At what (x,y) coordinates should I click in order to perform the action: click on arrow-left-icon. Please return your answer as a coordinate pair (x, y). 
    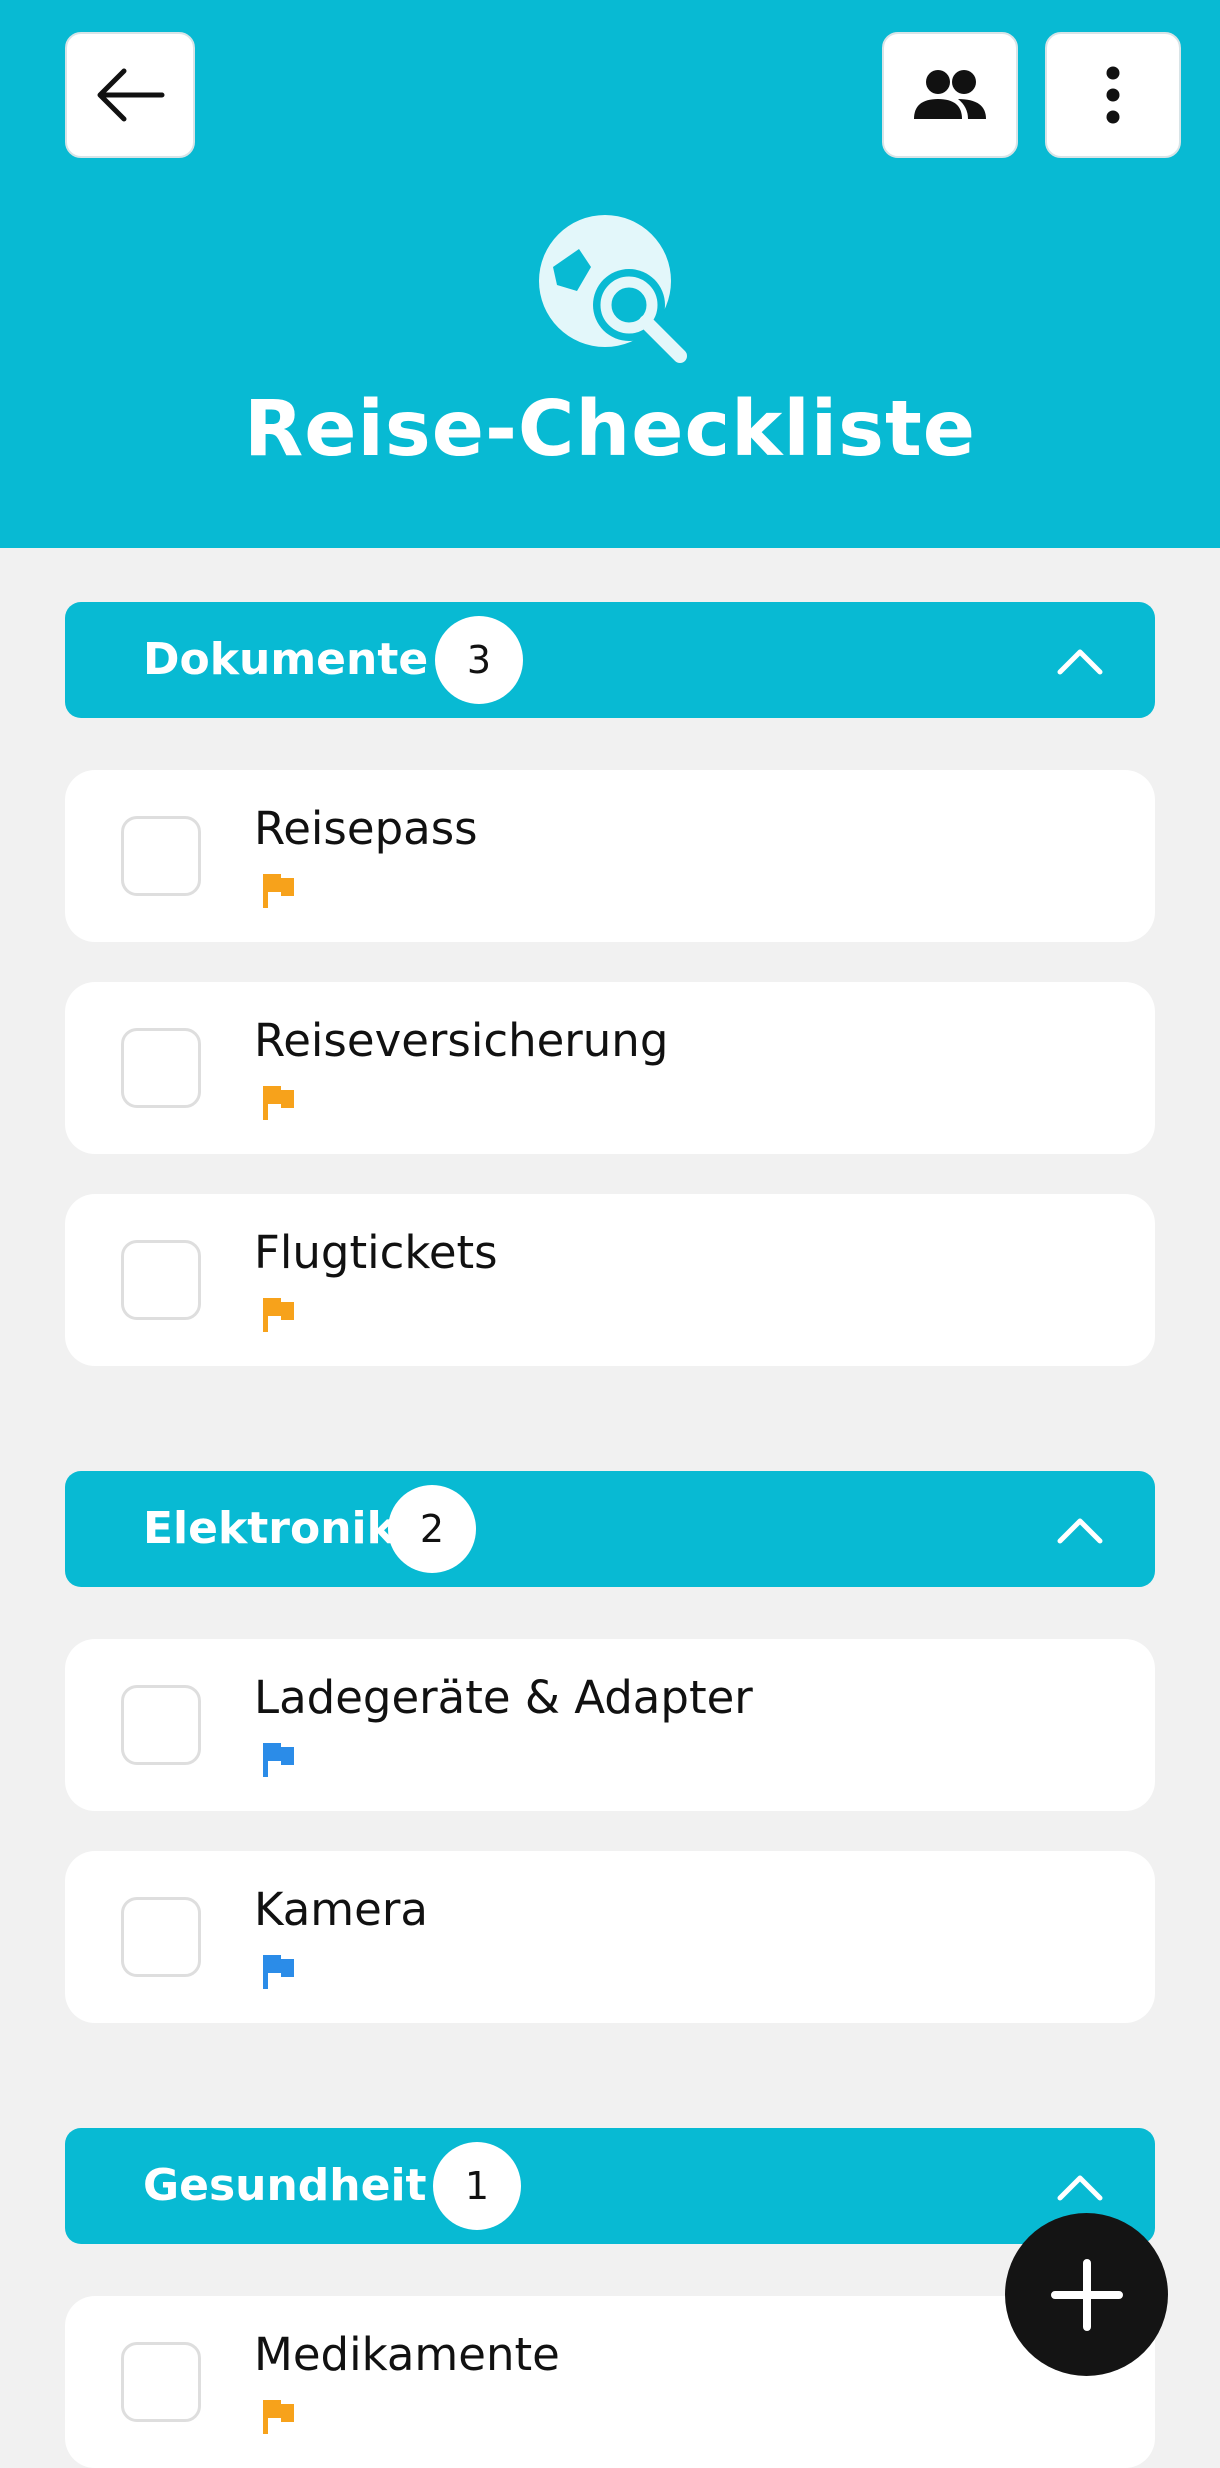
    Looking at the image, I should click on (131, 95).